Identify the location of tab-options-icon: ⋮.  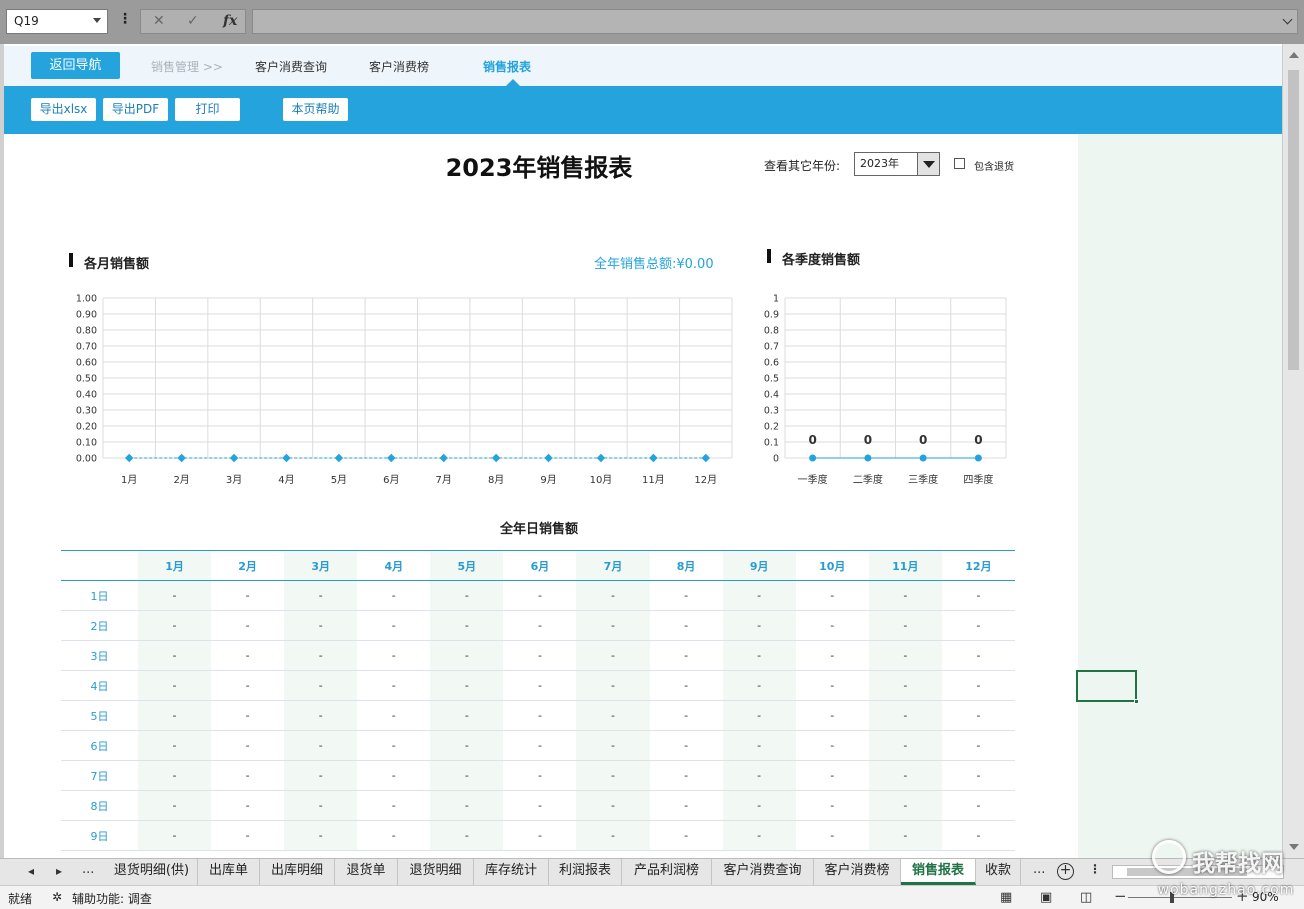
(1095, 869).